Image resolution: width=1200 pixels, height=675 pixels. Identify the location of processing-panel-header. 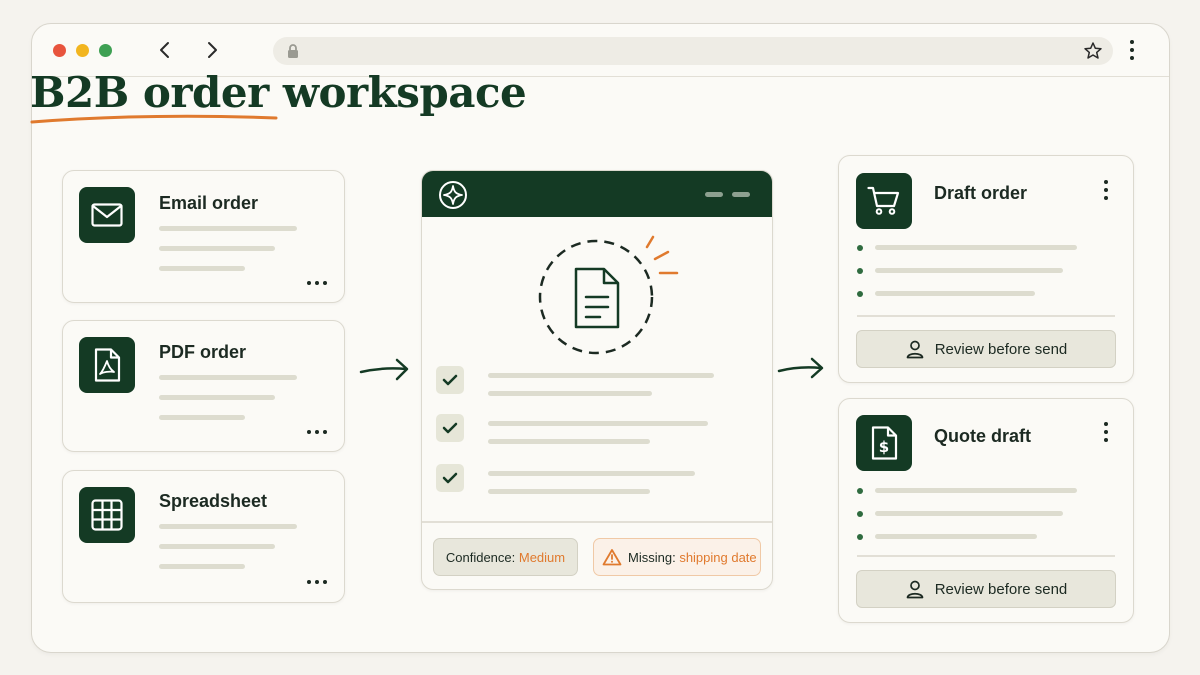
(597, 194).